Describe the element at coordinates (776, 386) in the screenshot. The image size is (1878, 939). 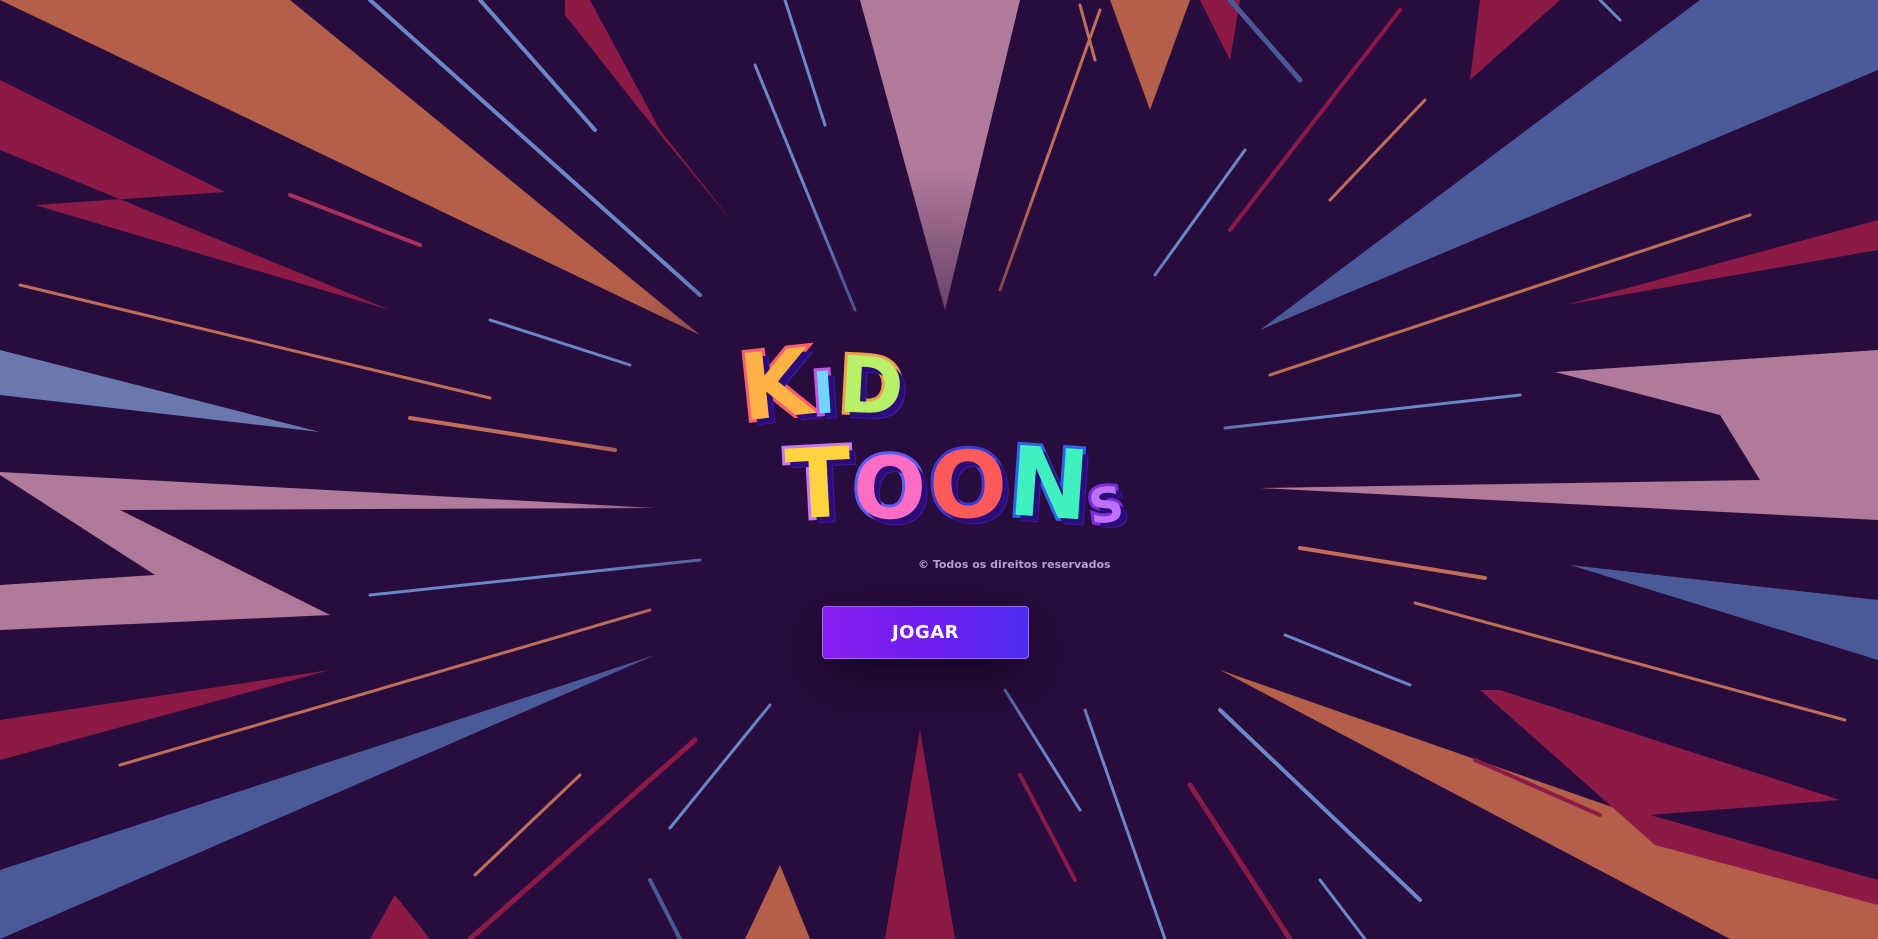
I see `logo-letter: K` at that location.